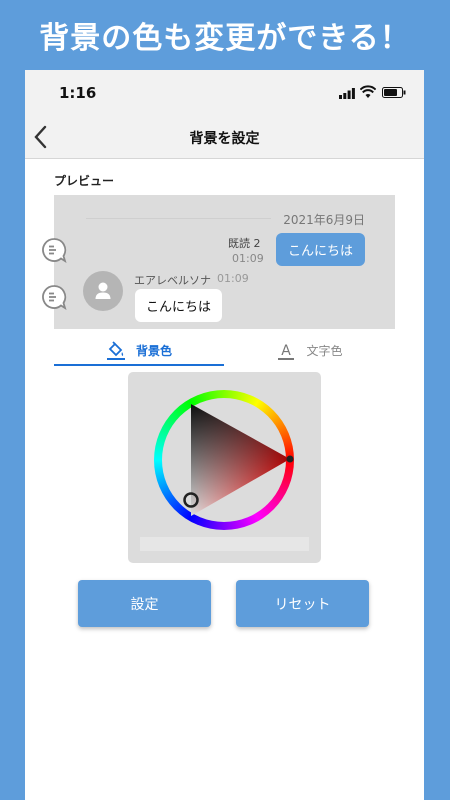  Describe the element at coordinates (244, 243) in the screenshot. I see `read-count: 既読 2` at that location.